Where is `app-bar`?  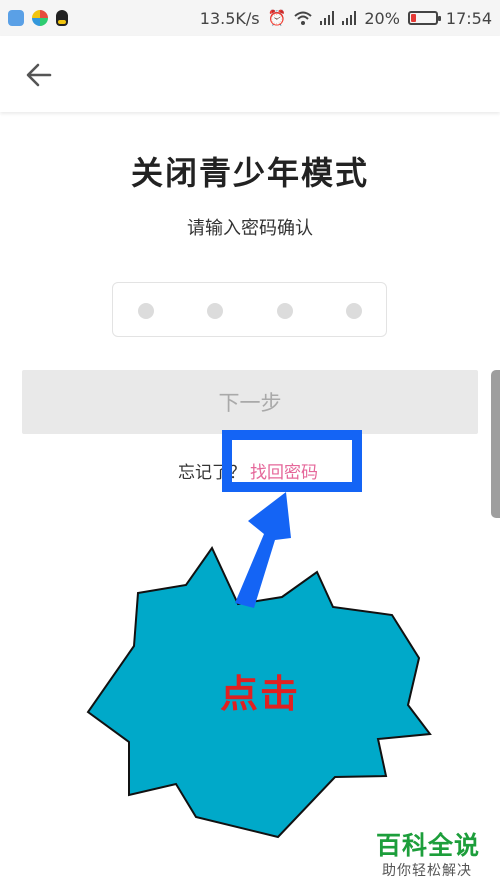 app-bar is located at coordinates (250, 74).